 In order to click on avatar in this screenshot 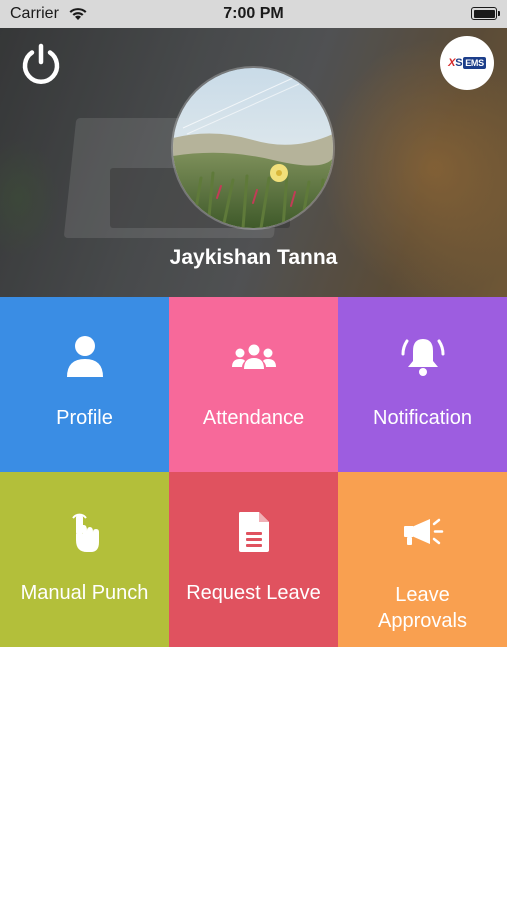, I will do `click(253, 148)`.